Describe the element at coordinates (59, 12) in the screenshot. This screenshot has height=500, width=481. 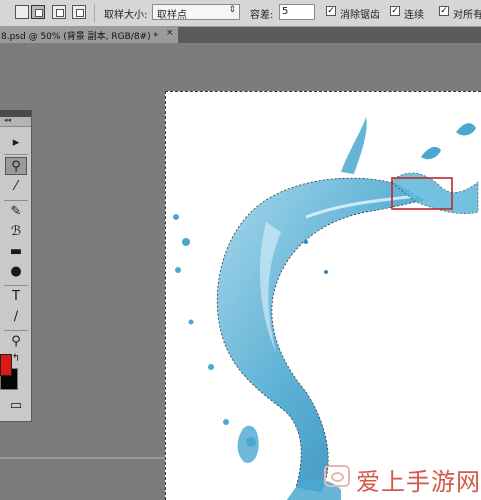
I see `subtract-selection-icon` at that location.